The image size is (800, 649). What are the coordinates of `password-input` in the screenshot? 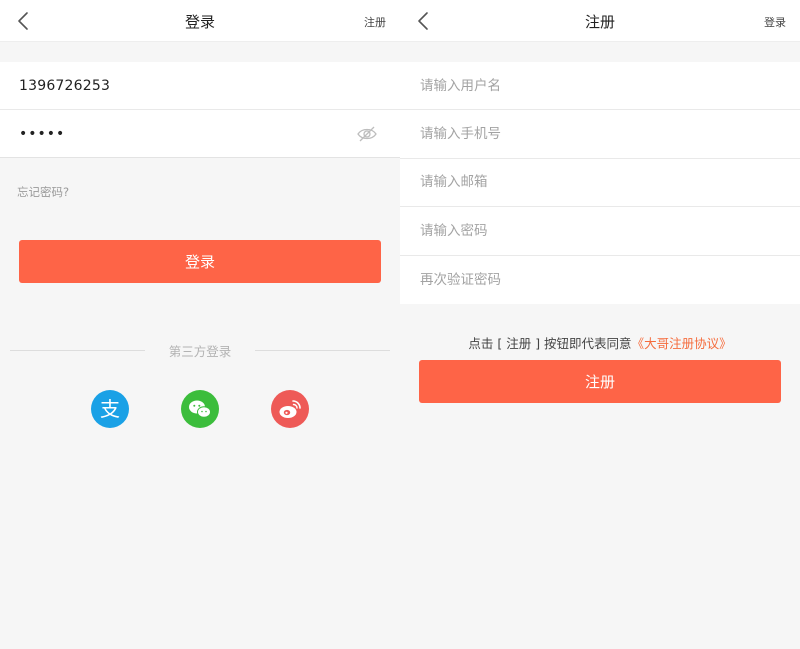 It's located at (610, 230).